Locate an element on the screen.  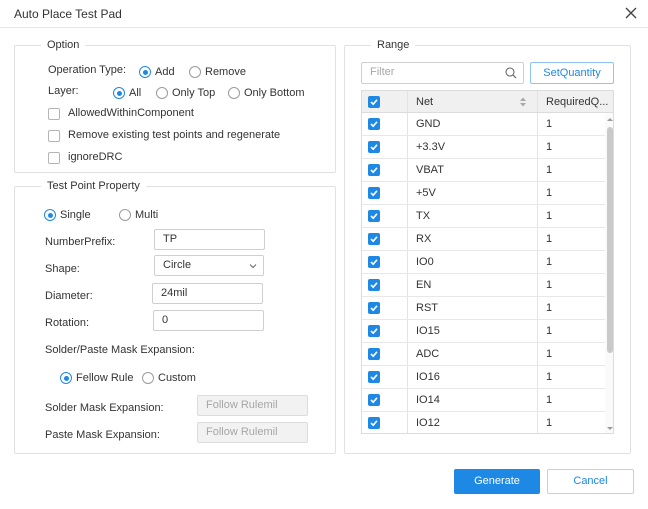
layer-top-radio is located at coordinates (162, 93).